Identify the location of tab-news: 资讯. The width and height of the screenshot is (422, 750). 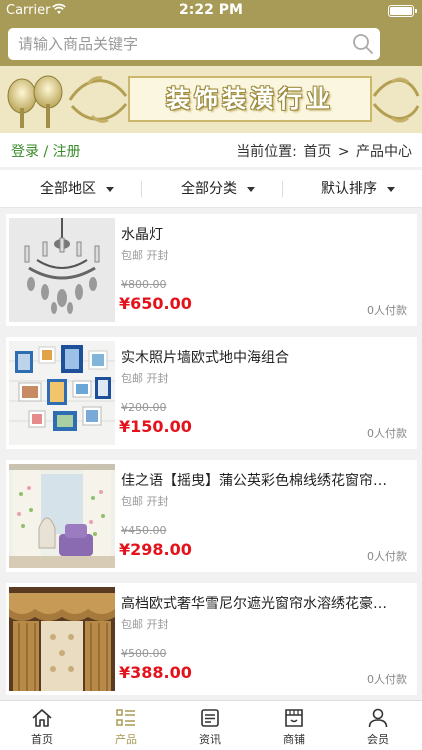
(210, 725).